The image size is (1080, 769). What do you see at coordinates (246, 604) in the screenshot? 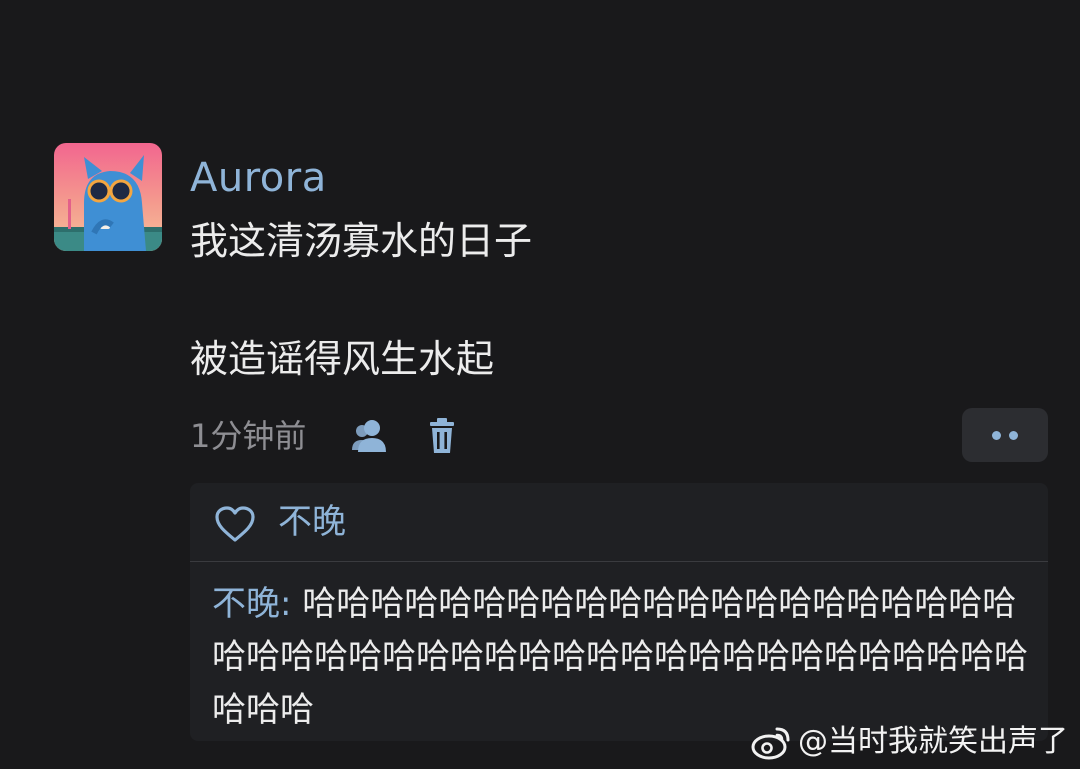
I see `comment-author: 不晚` at bounding box center [246, 604].